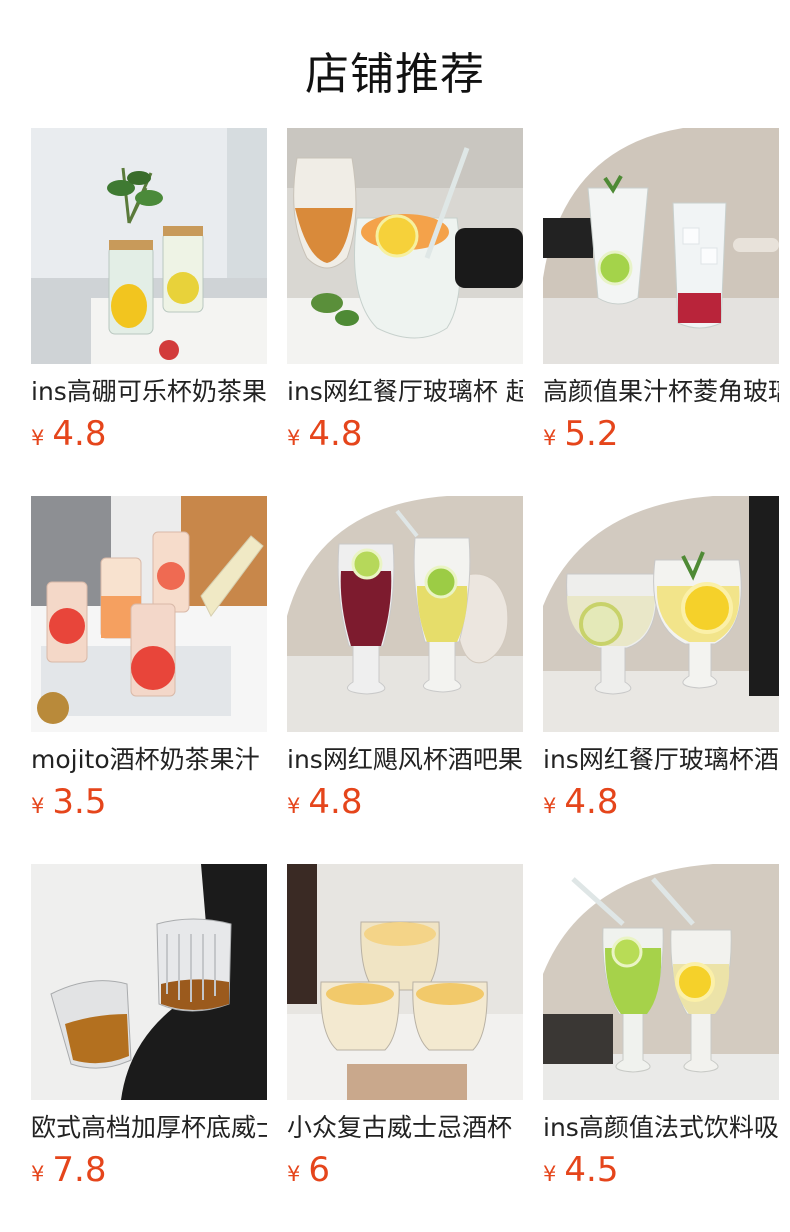  I want to click on product-name: mojito酒杯奶茶果汁, so click(149, 760).